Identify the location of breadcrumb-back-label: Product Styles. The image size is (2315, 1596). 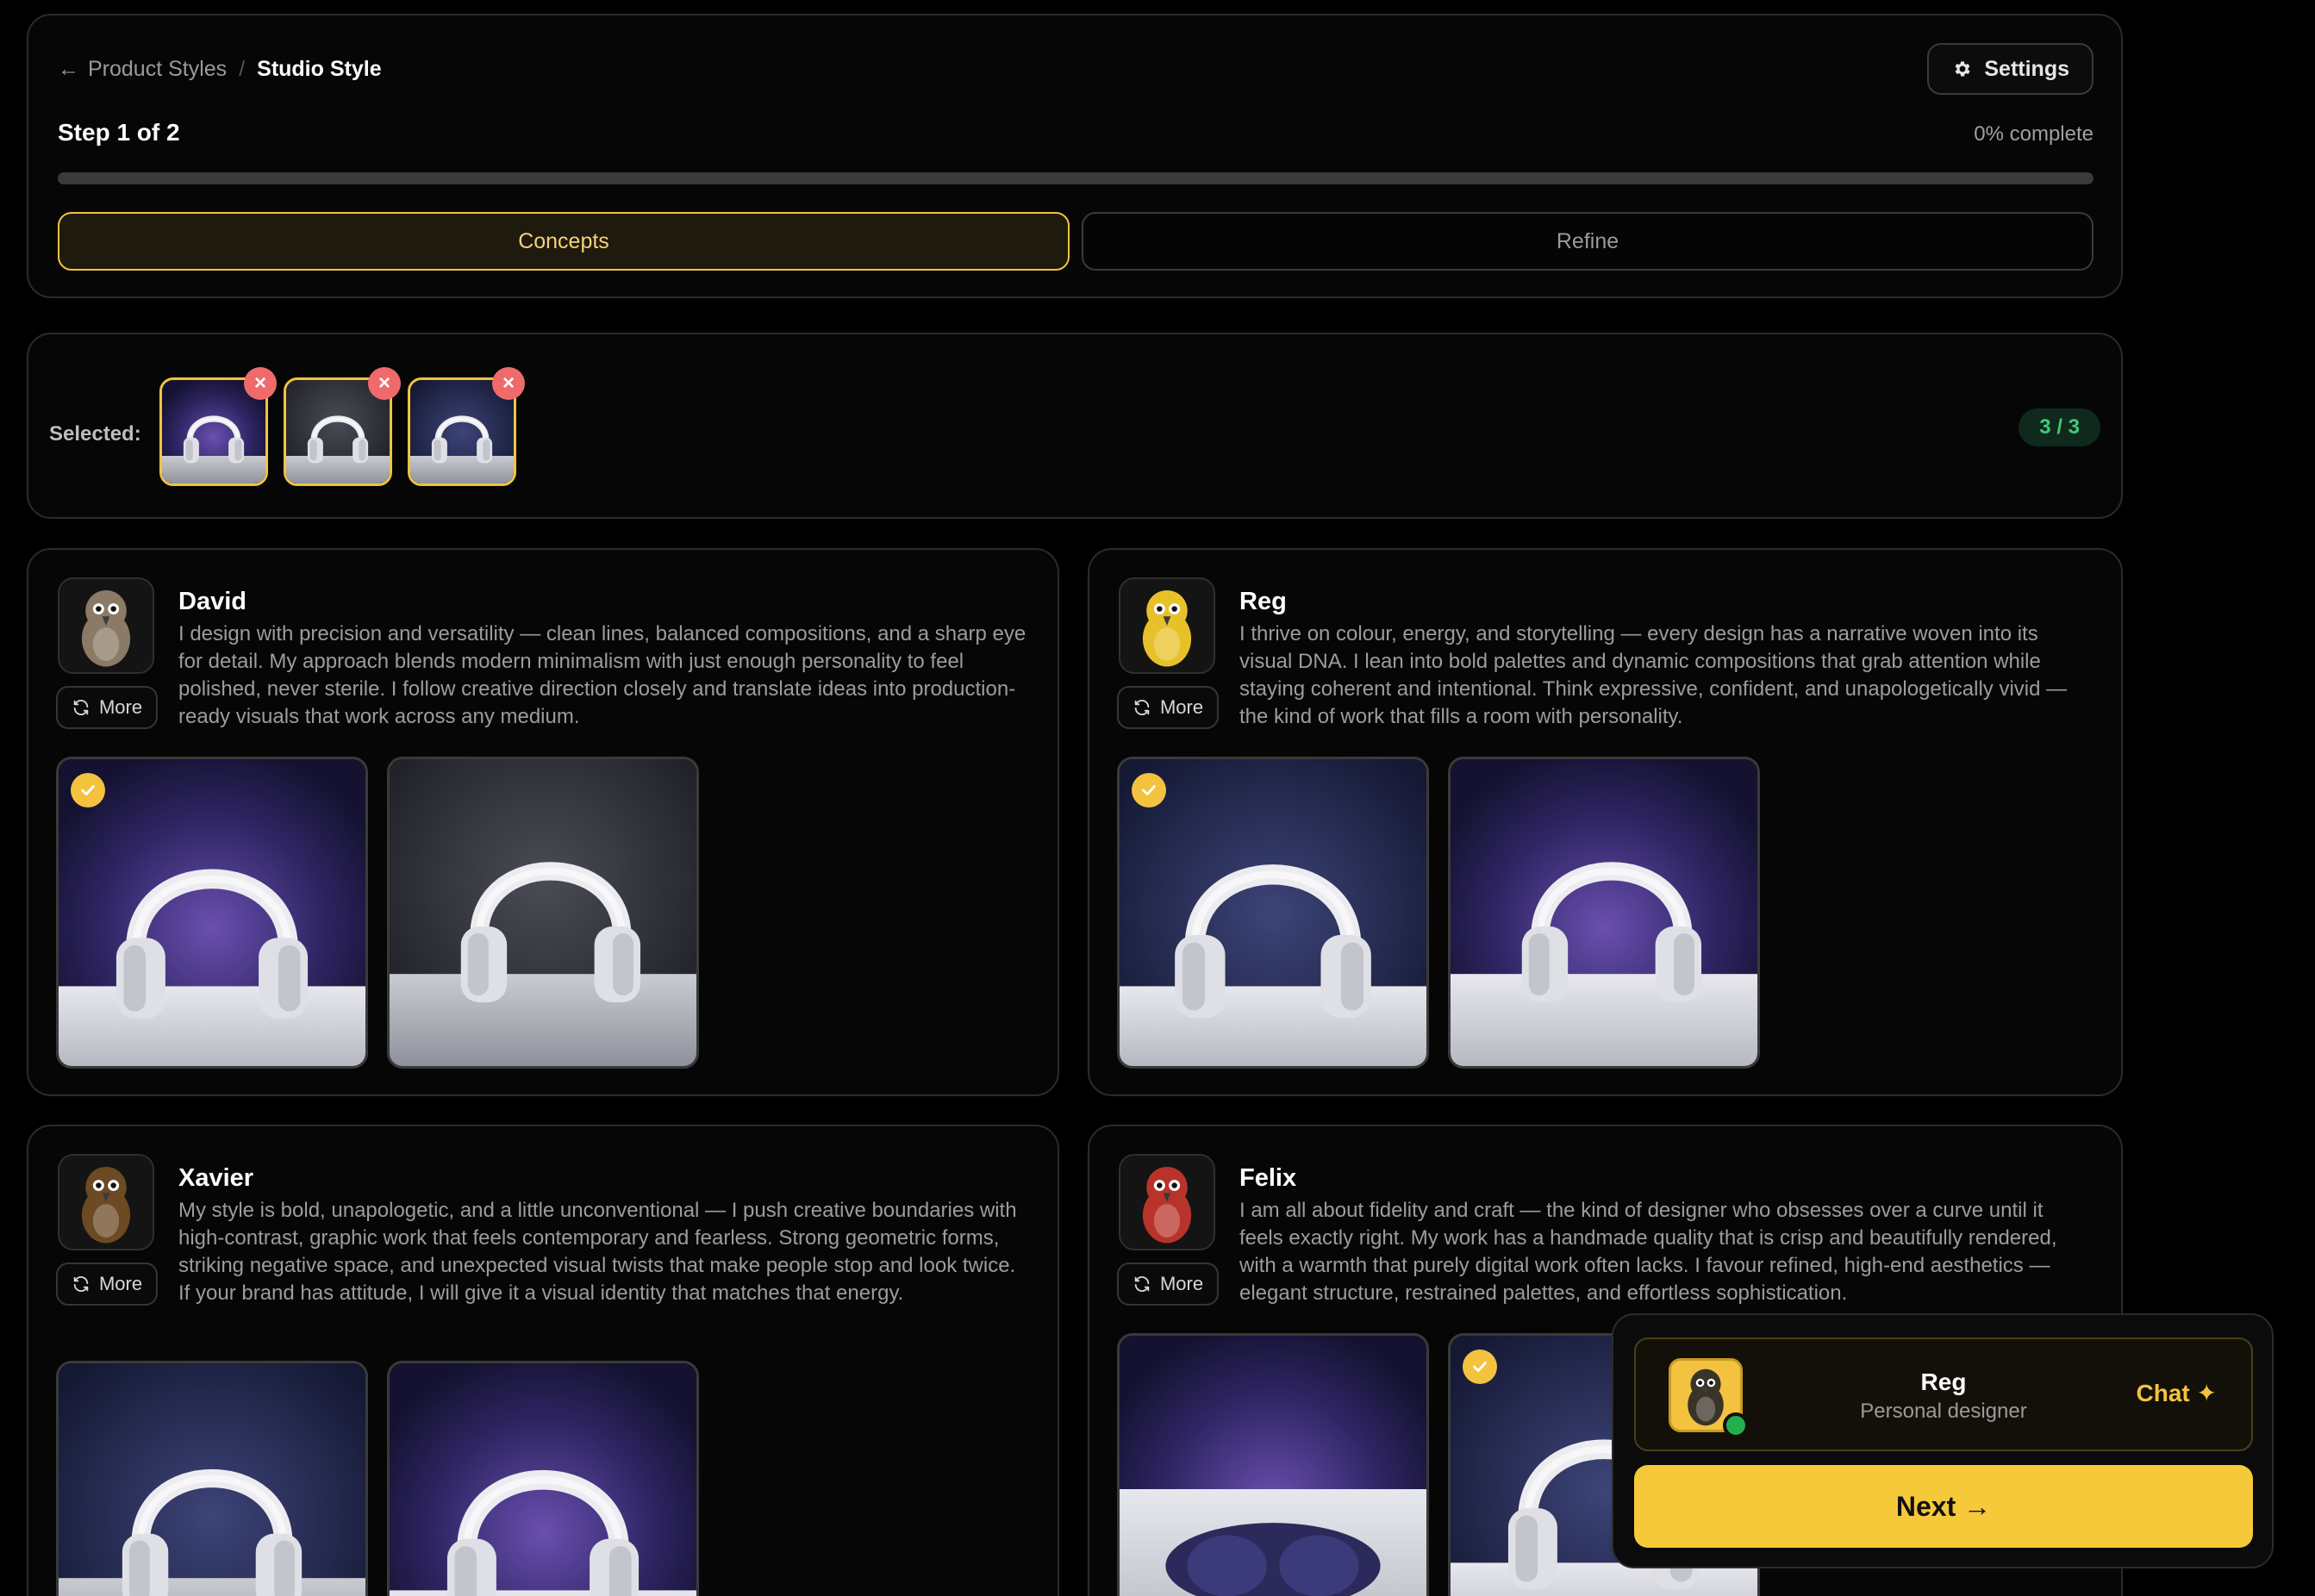
(158, 69).